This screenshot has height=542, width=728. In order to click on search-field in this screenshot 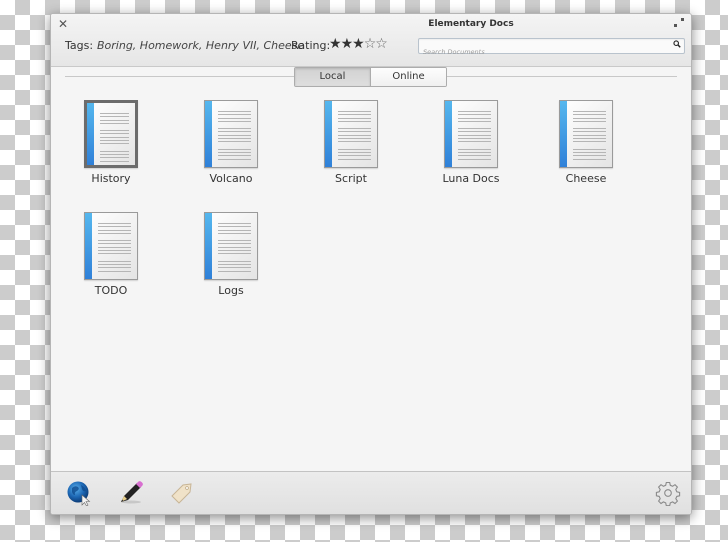, I will do `click(551, 48)`.